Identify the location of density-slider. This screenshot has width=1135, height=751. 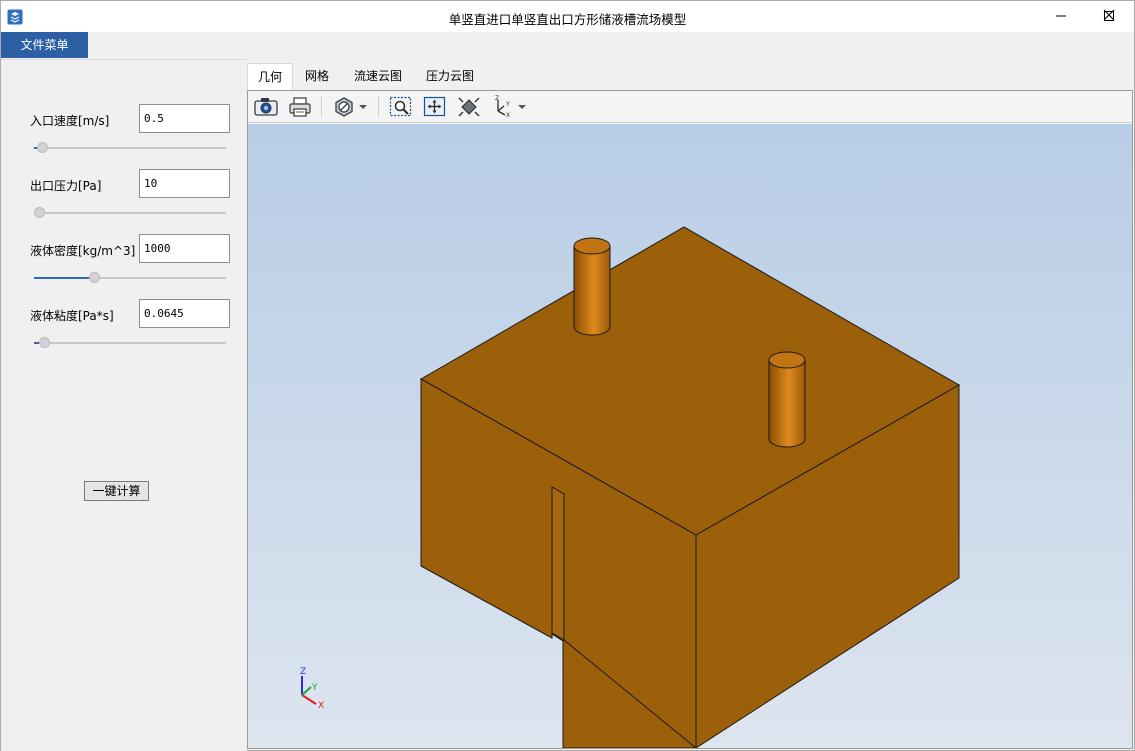
(130, 277).